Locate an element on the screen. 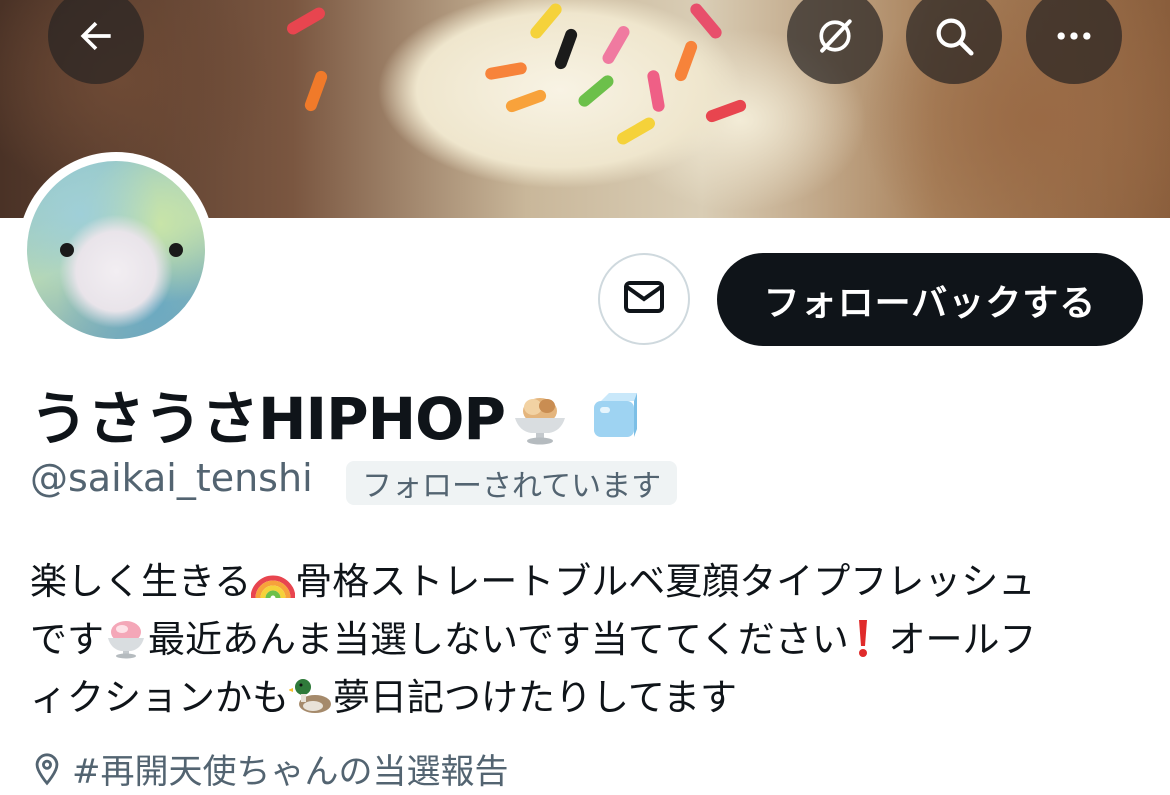 This screenshot has height=795, width=1170. rainbow-emoji is located at coordinates (273, 580).